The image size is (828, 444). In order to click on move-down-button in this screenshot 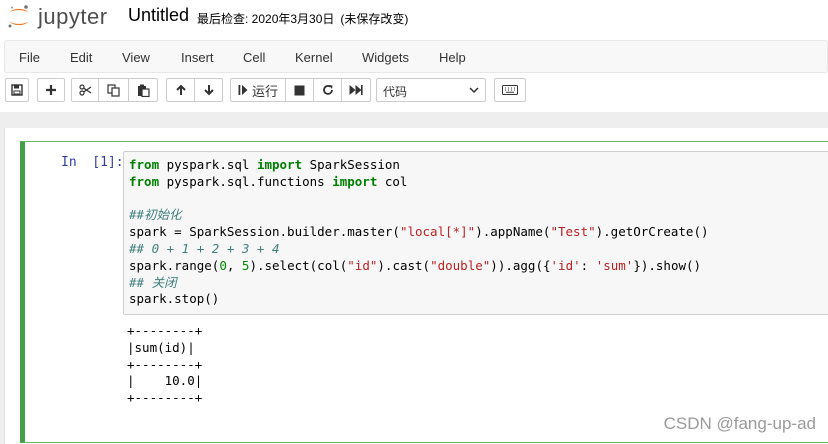, I will do `click(209, 90)`.